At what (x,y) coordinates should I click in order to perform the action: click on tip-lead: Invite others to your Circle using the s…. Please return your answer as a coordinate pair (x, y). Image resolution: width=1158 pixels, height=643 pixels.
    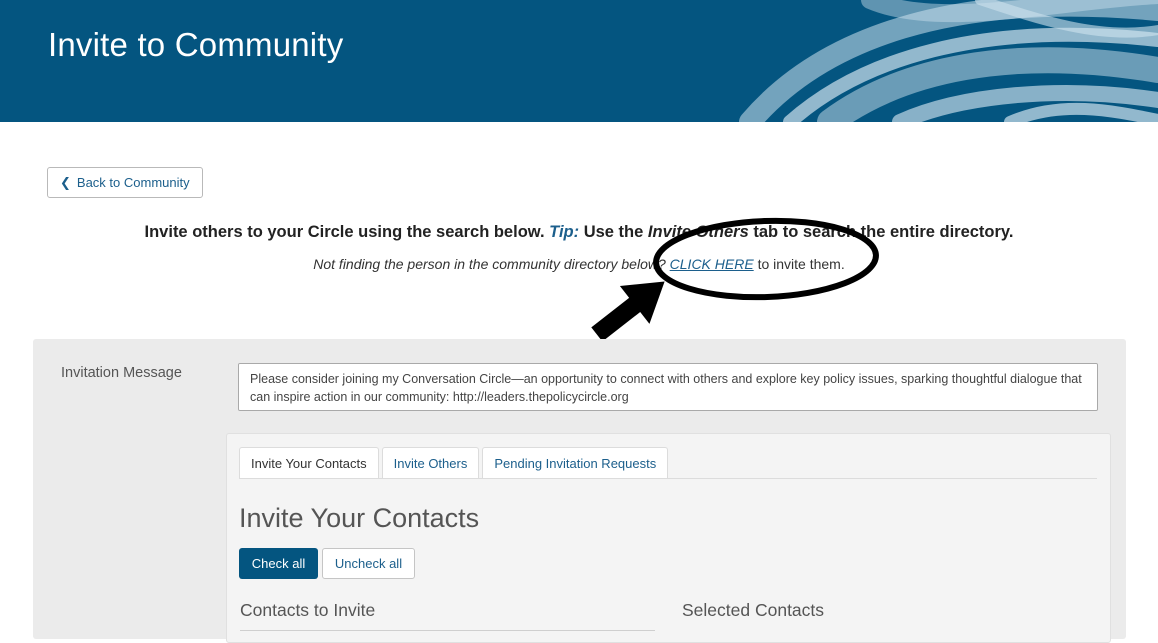
    Looking at the image, I should click on (344, 232).